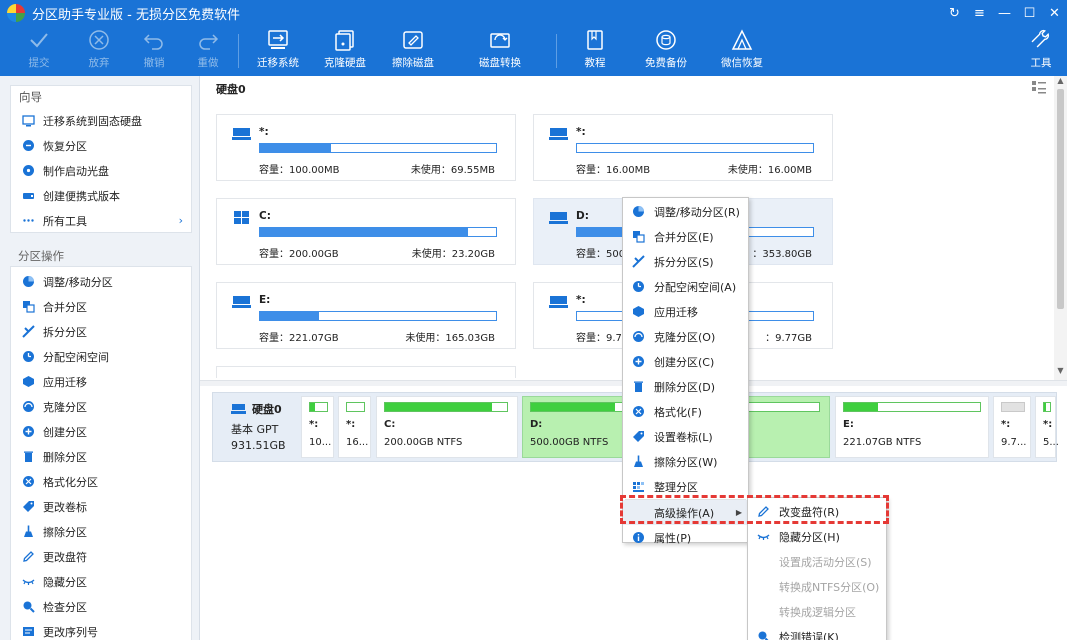  I want to click on pencil-icon, so click(28, 557).